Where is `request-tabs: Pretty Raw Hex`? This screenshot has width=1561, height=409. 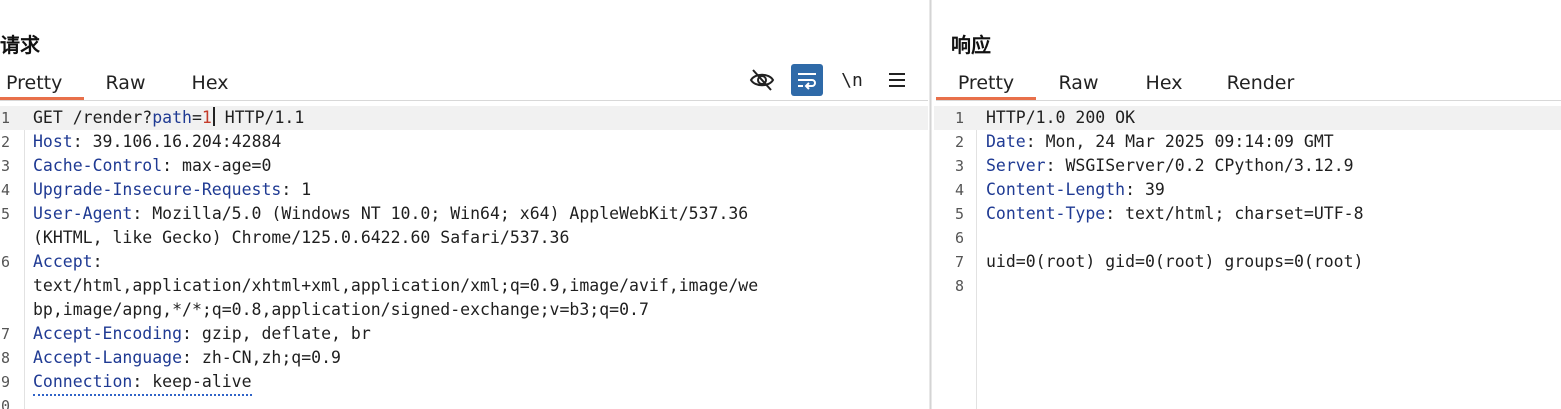
request-tabs: Pretty Raw Hex is located at coordinates (126, 85).